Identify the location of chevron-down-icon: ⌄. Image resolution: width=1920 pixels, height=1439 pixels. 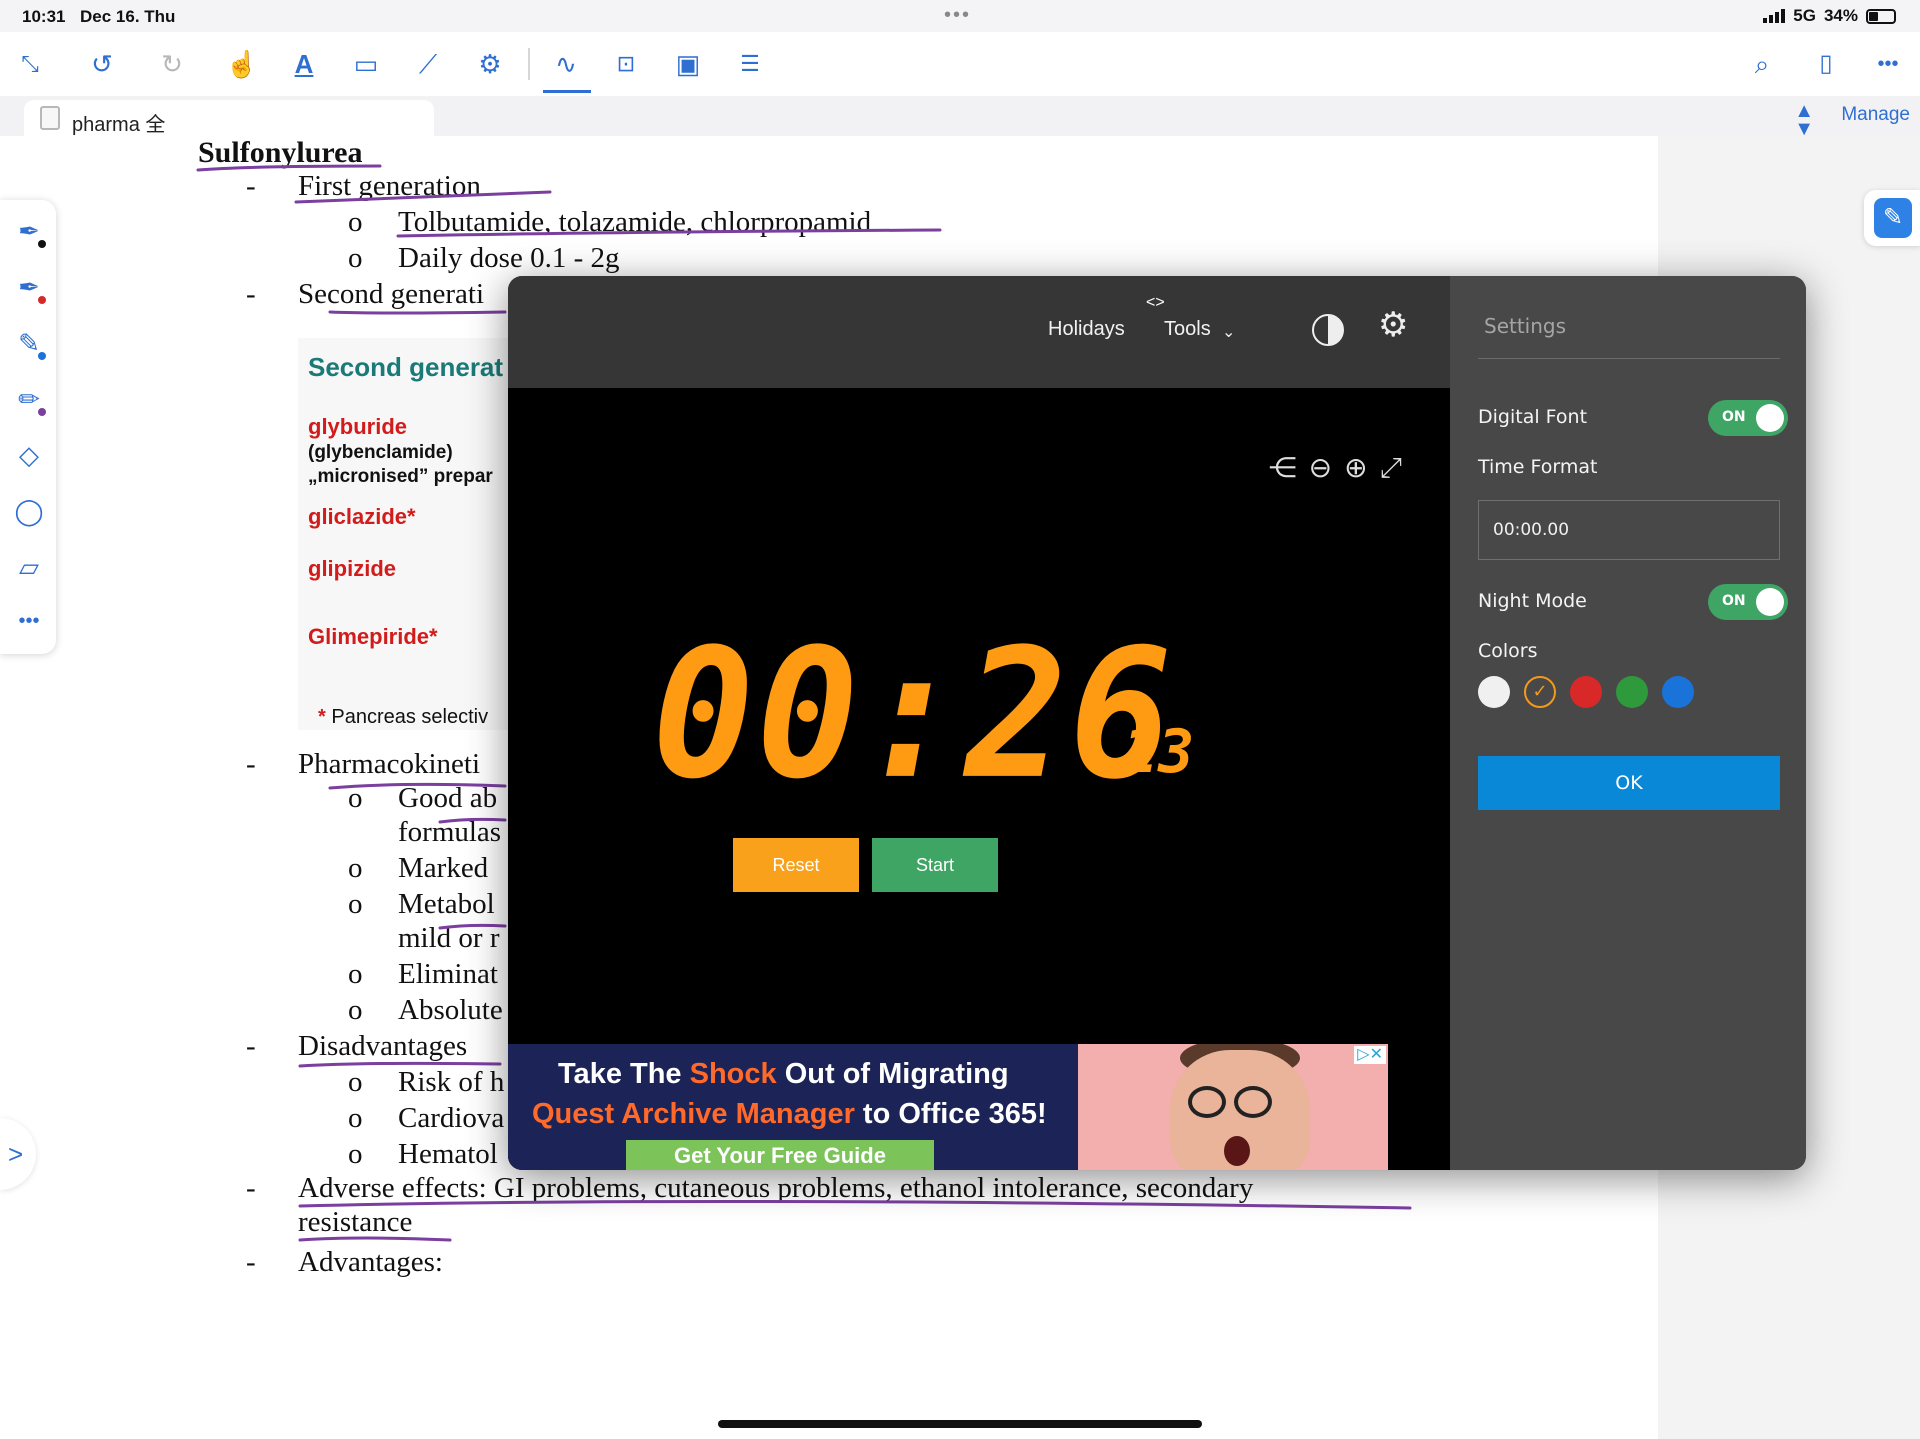
(1228, 332).